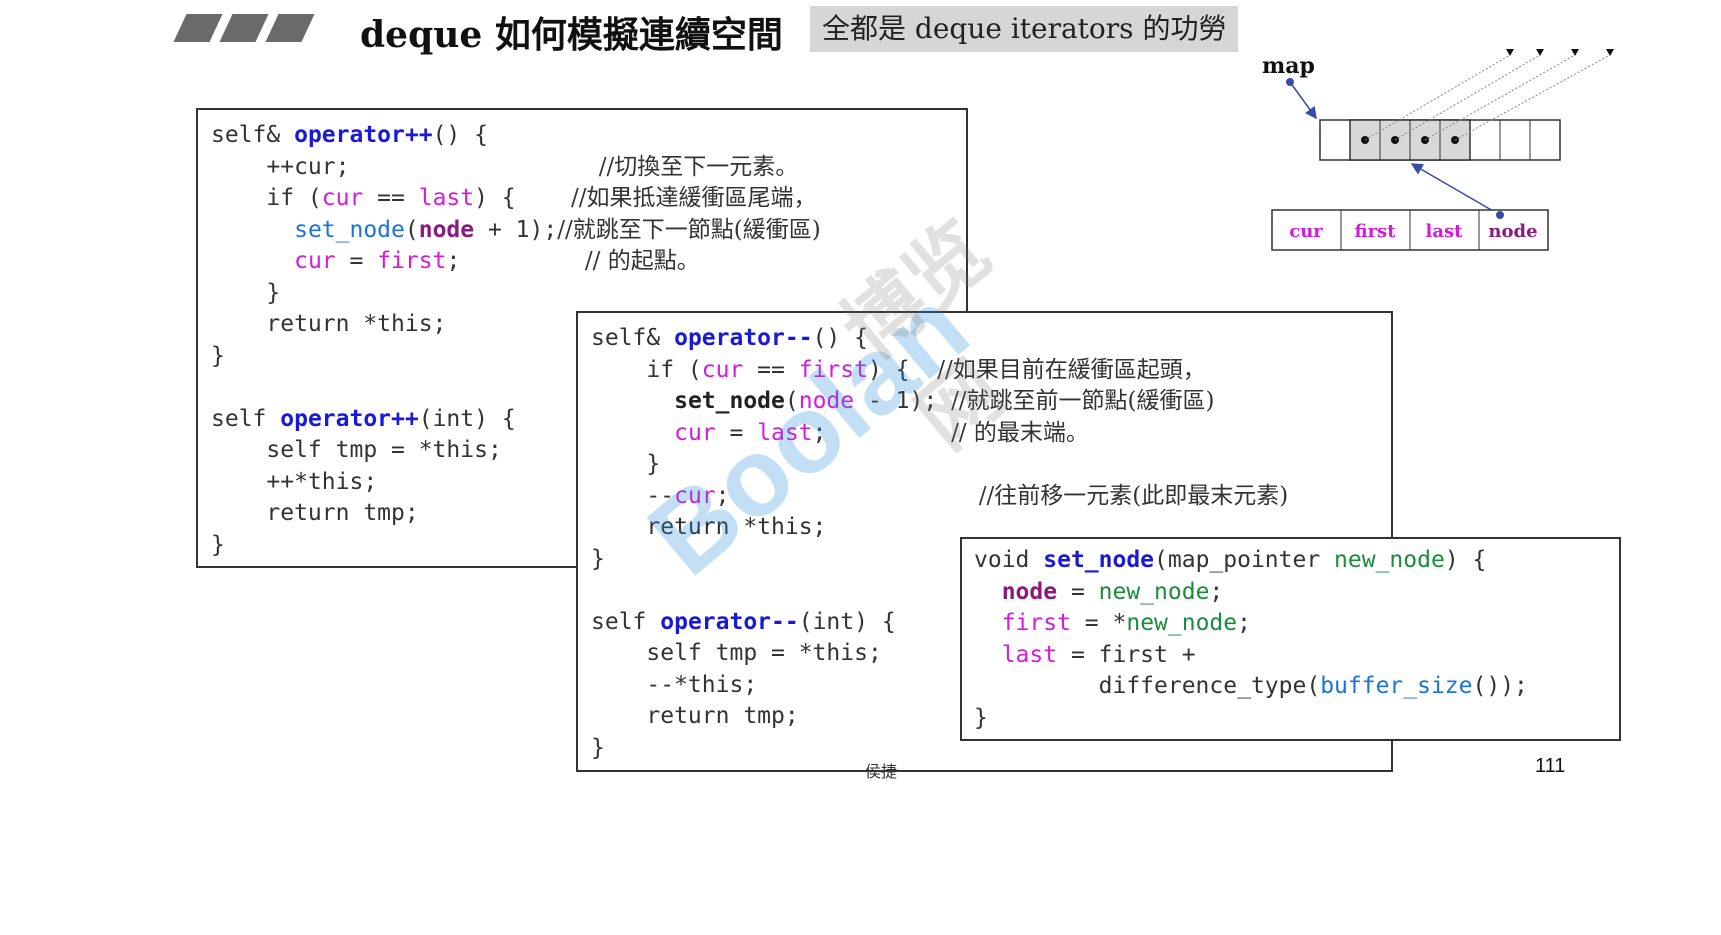 This screenshot has width=1721, height=935. What do you see at coordinates (1512, 231) in the screenshot?
I see `iterator-field-node: node` at bounding box center [1512, 231].